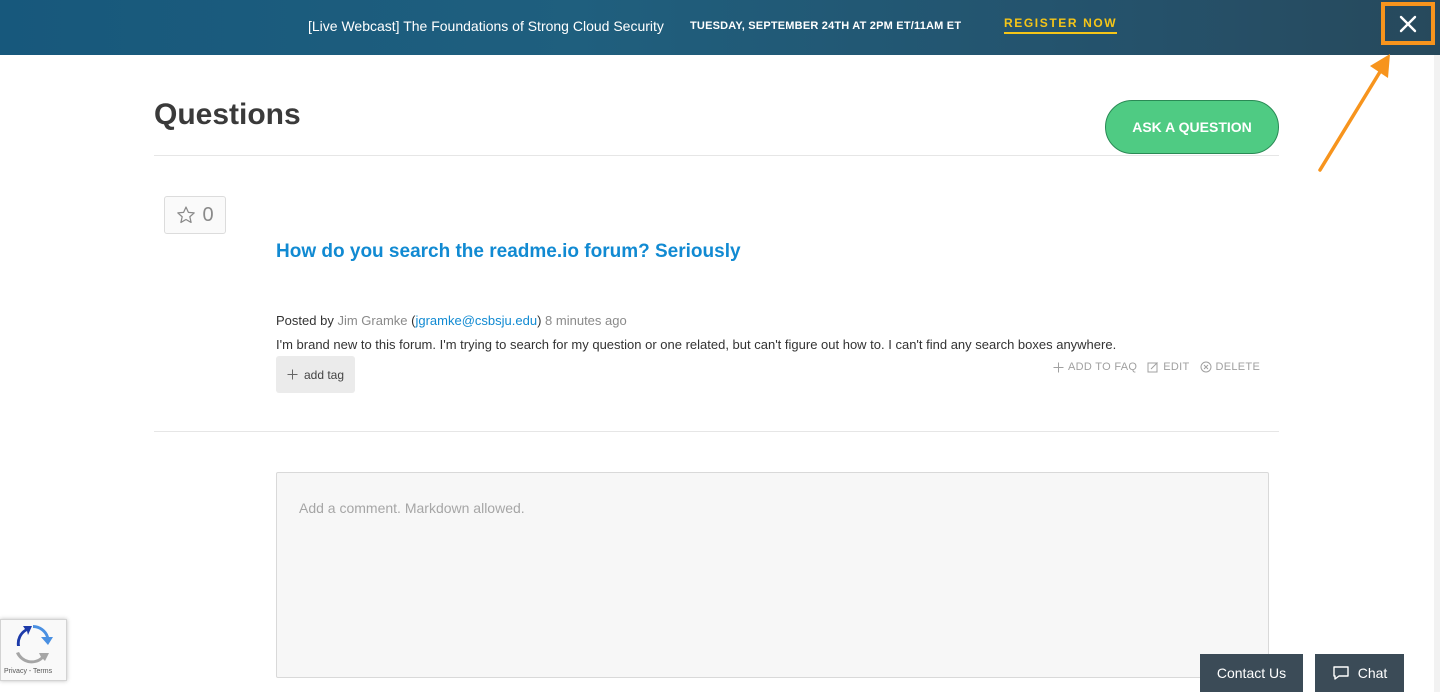 The height and width of the screenshot is (692, 1440). Describe the element at coordinates (586, 320) in the screenshot. I see `post-time: 8 minutes ago` at that location.